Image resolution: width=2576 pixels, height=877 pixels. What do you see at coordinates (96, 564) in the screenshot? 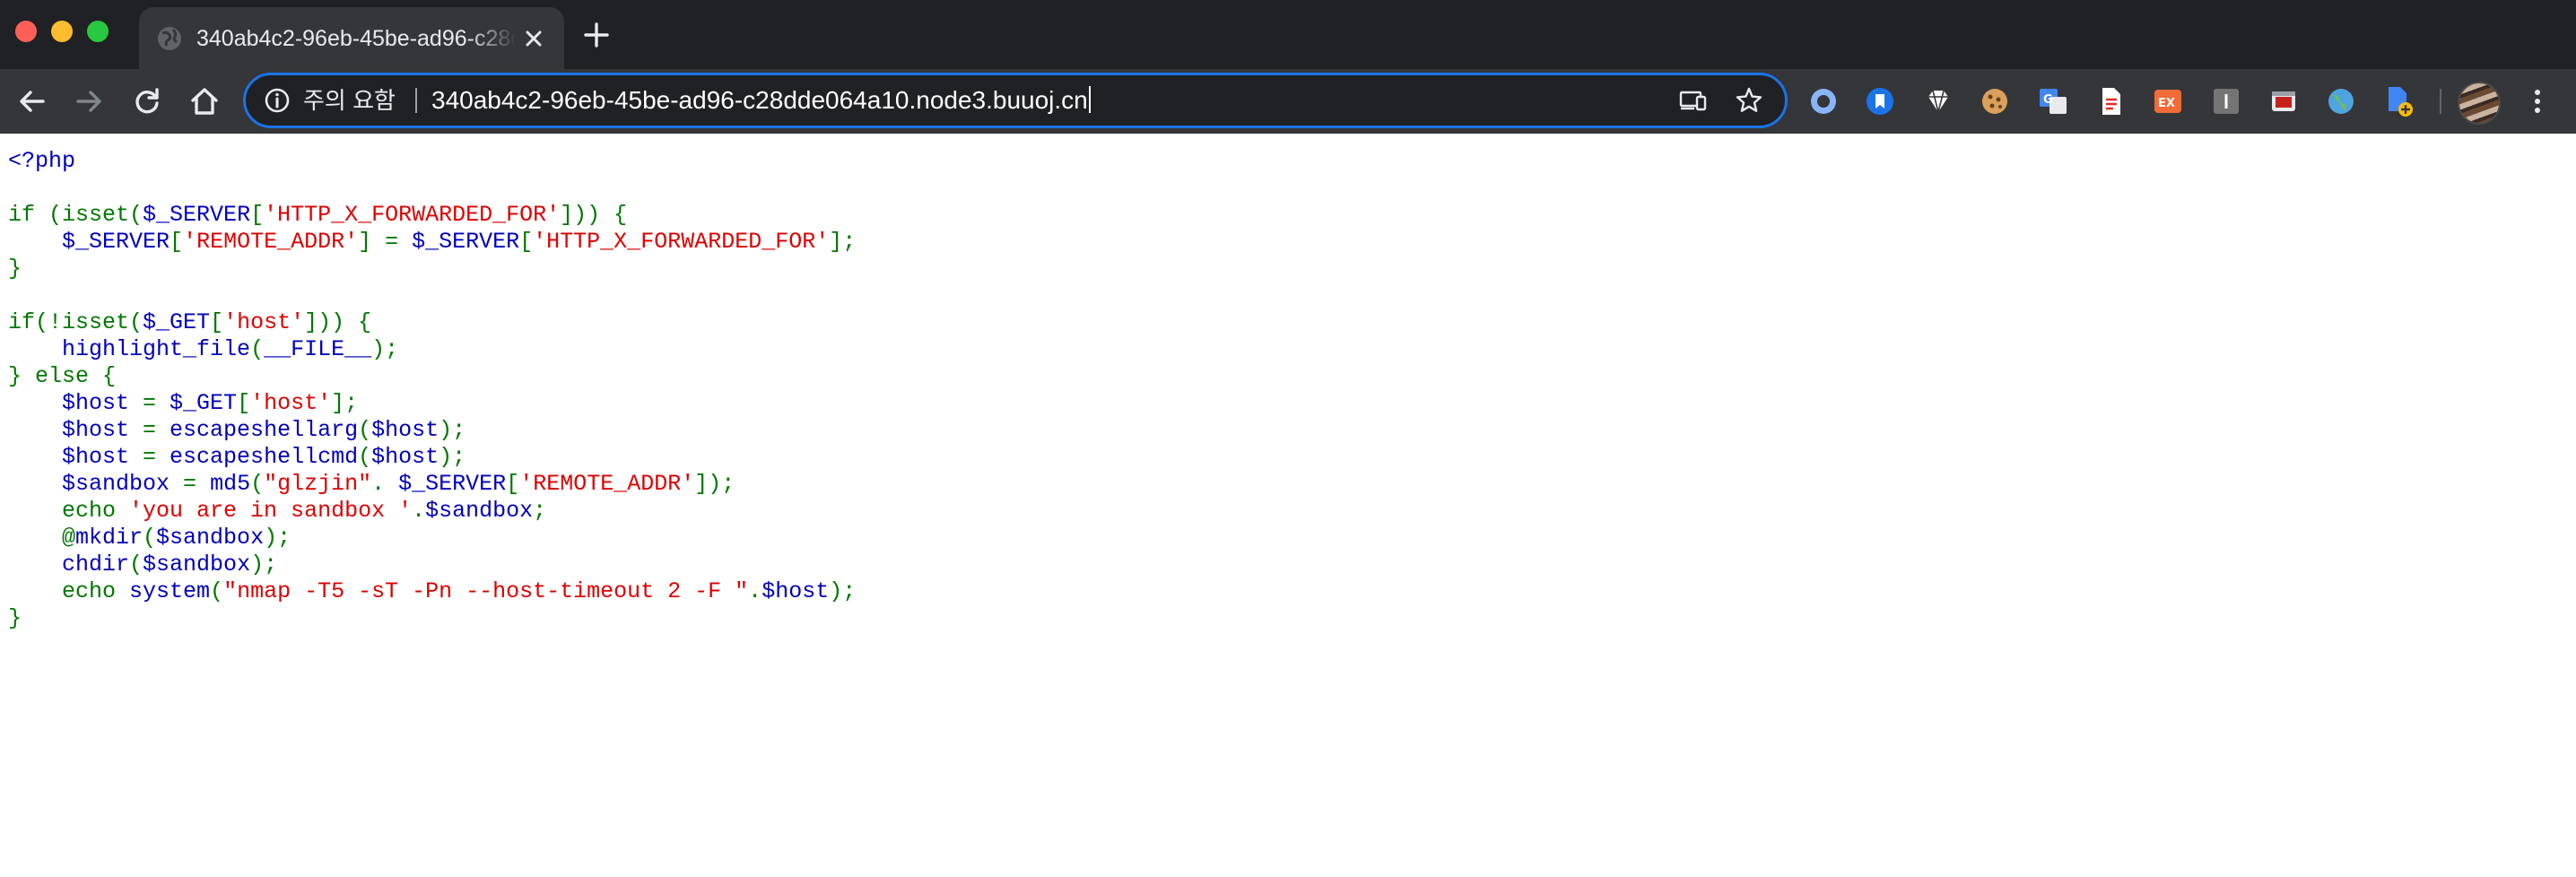
I see `code-token: chdir` at bounding box center [96, 564].